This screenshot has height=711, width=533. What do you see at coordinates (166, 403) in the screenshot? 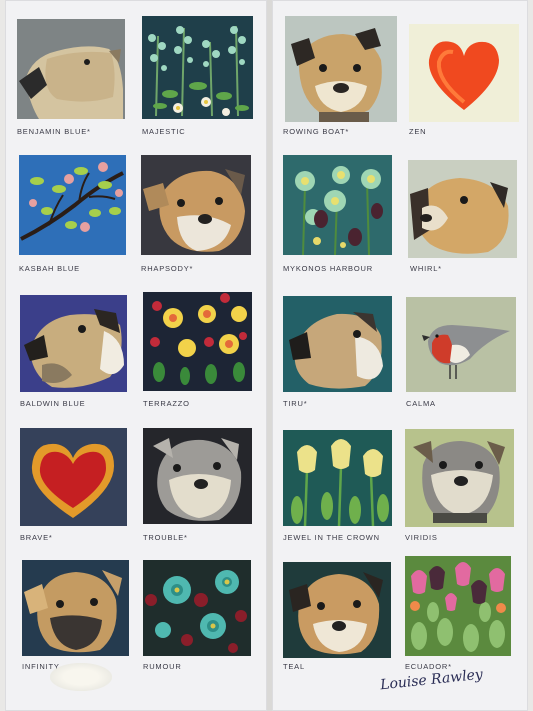
I see `swatch-label: TERRAZZO` at bounding box center [166, 403].